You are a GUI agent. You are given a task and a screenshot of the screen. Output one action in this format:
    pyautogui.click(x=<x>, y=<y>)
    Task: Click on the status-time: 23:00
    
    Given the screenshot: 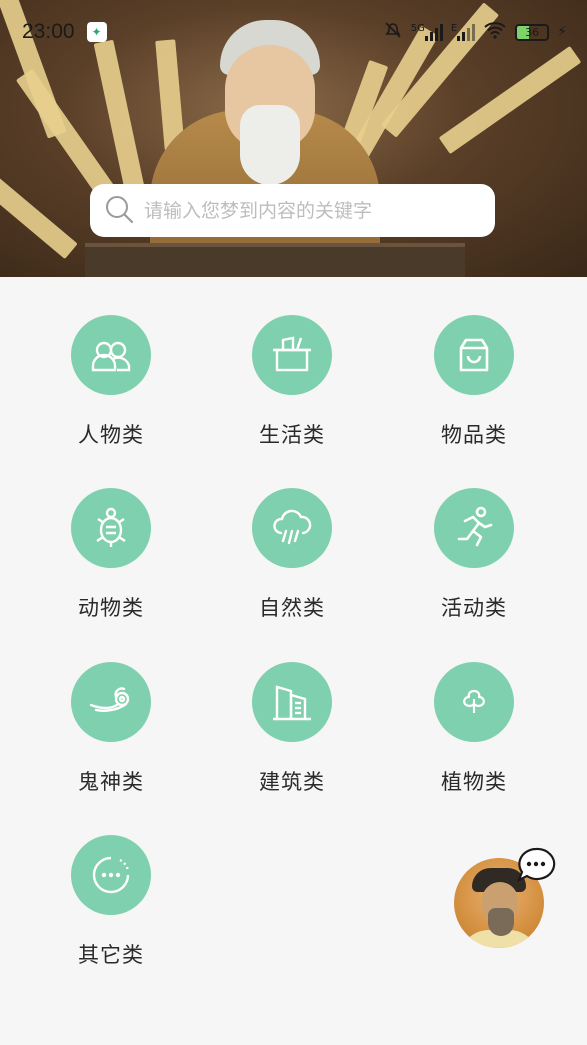 What is the action you would take?
    pyautogui.click(x=48, y=31)
    